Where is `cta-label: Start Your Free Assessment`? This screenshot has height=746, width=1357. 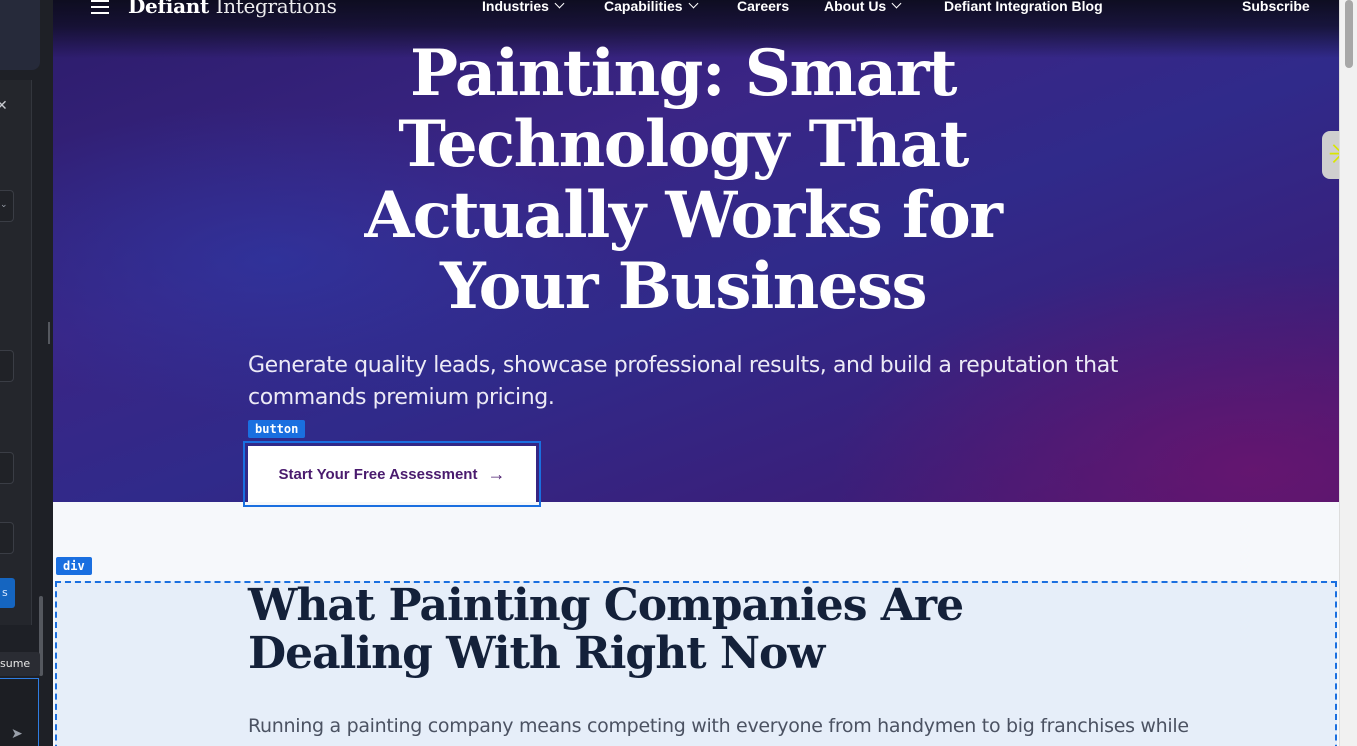 cta-label: Start Your Free Assessment is located at coordinates (378, 474).